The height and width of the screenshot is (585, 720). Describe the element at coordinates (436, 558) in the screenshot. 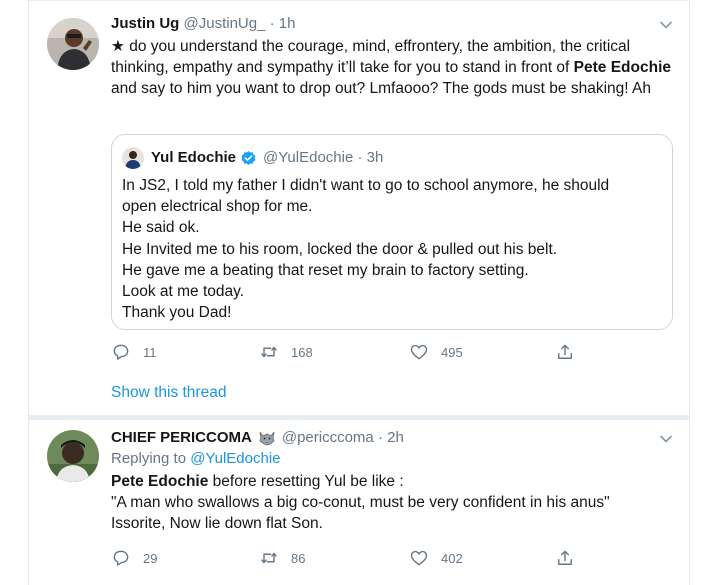

I see `like-button: 402` at that location.